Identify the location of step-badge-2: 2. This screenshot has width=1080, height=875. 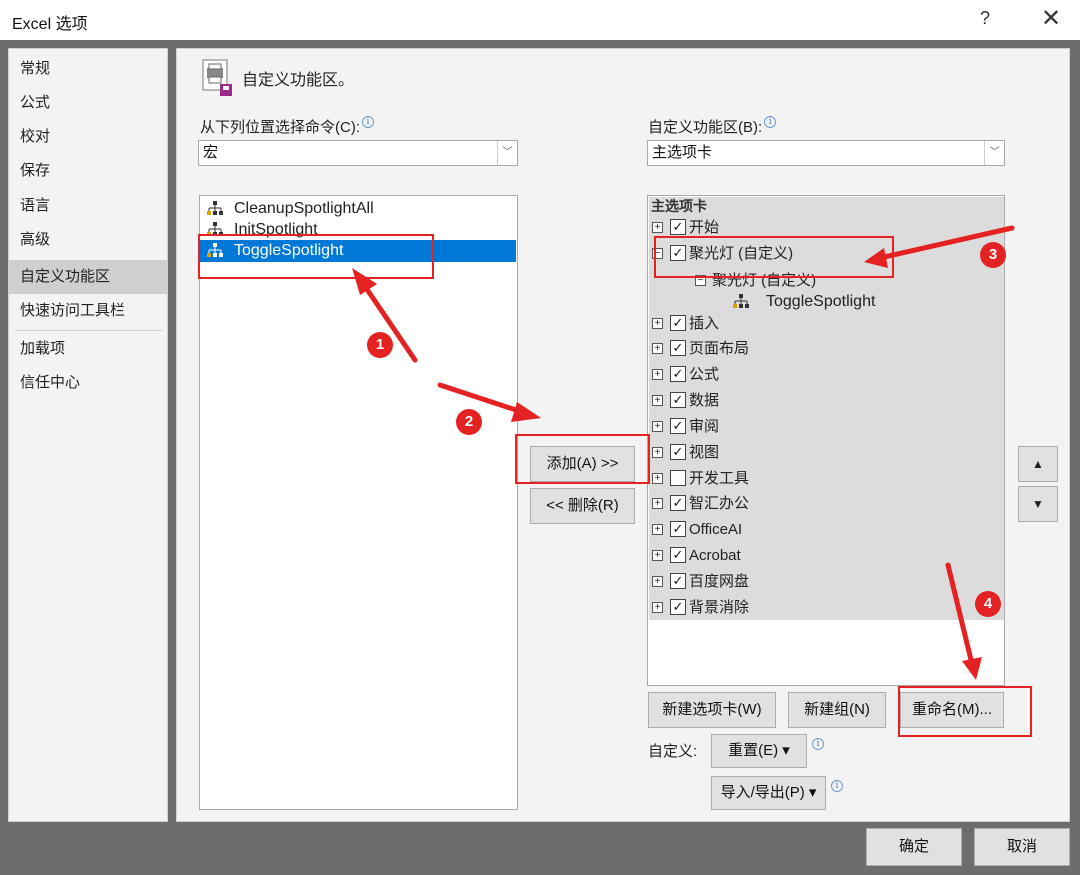
(469, 422).